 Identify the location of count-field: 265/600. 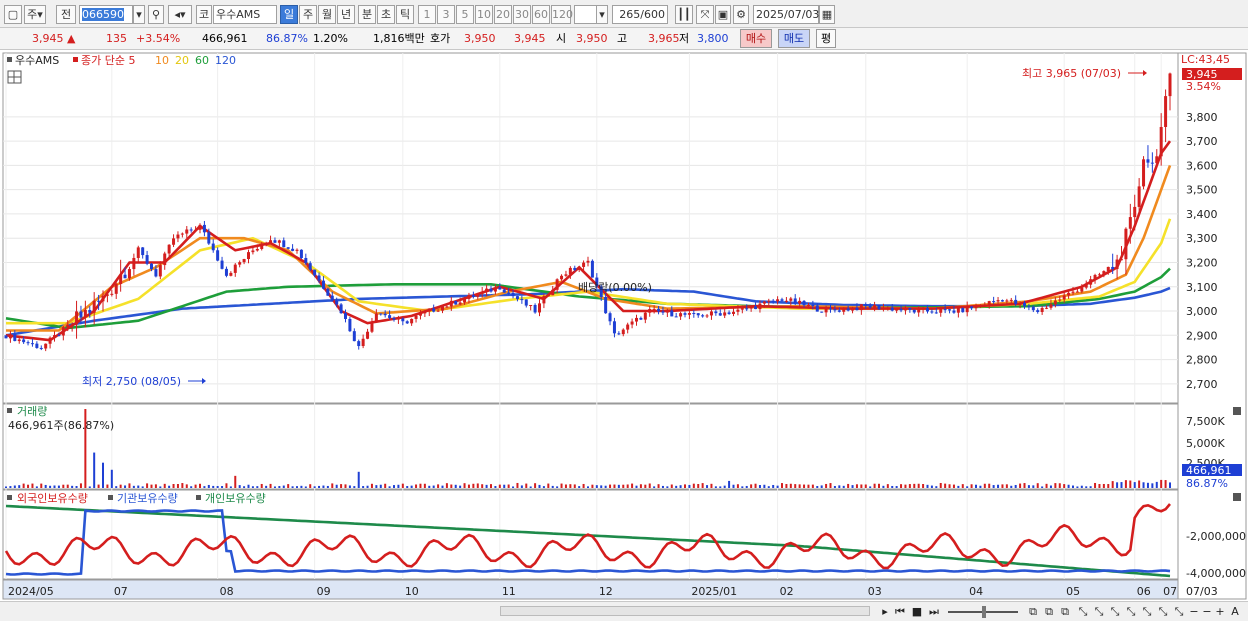
(640, 14).